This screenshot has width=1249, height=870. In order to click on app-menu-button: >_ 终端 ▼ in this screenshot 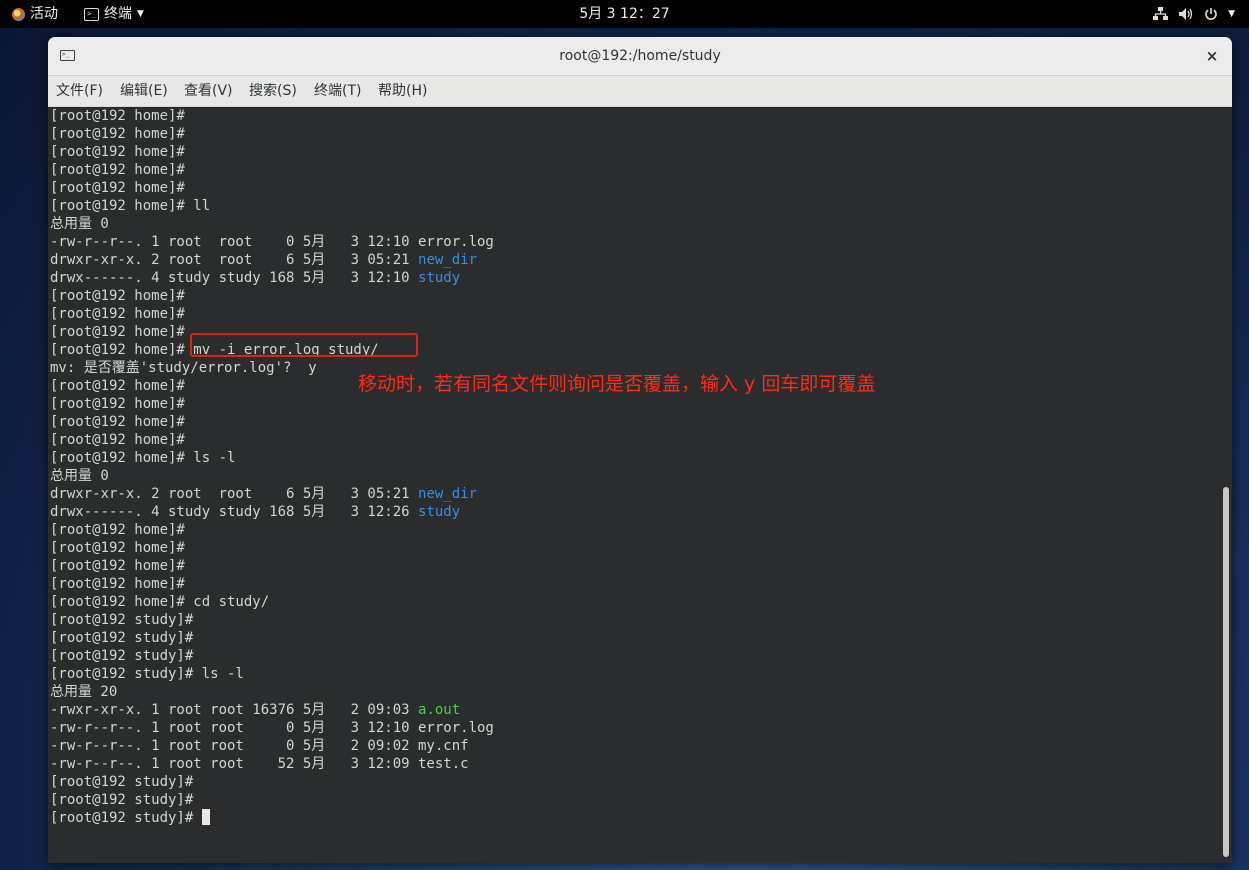, I will do `click(114, 14)`.